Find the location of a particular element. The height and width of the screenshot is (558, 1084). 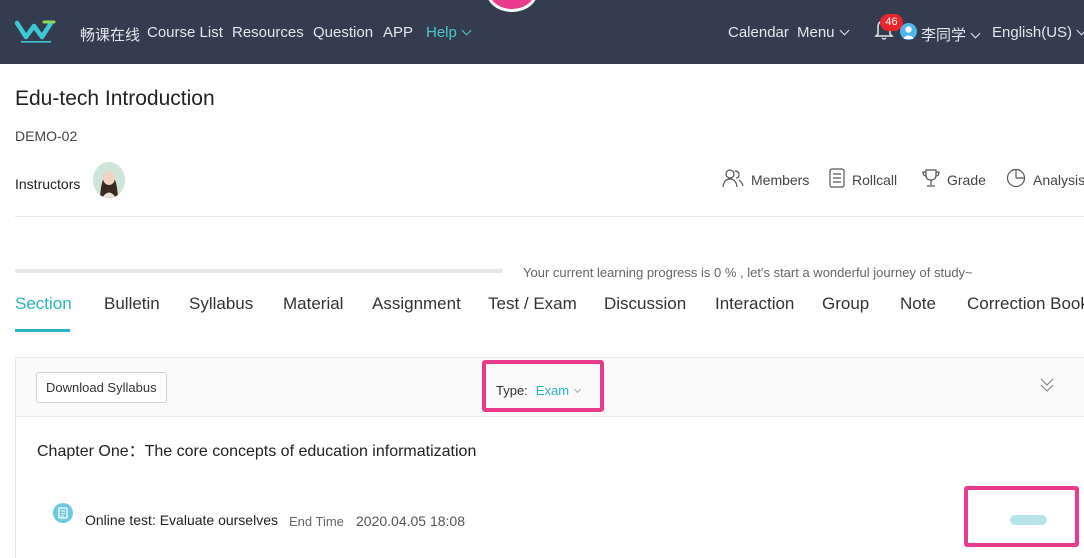

user-avatar is located at coordinates (908, 31).